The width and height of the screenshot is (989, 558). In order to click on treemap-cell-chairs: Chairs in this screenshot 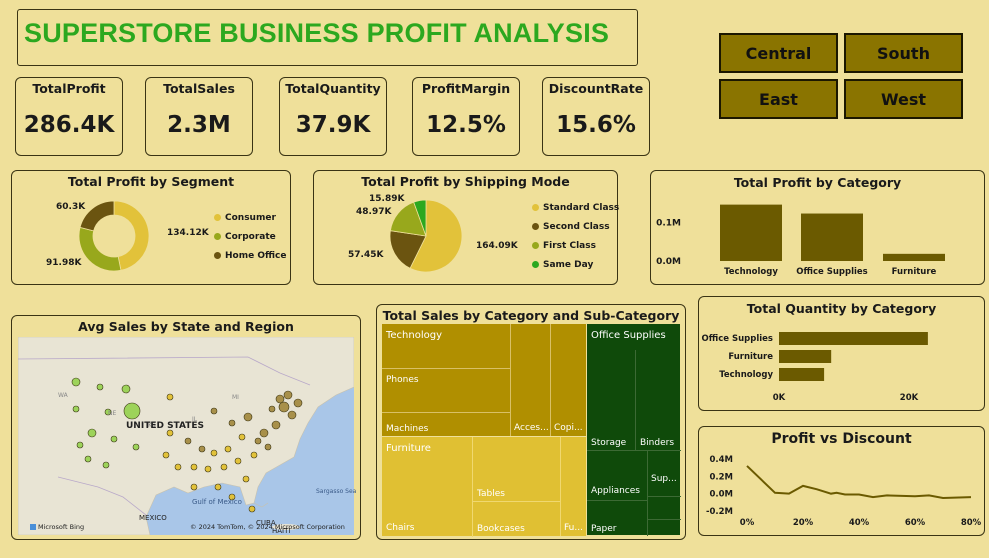, I will do `click(427, 486)`.